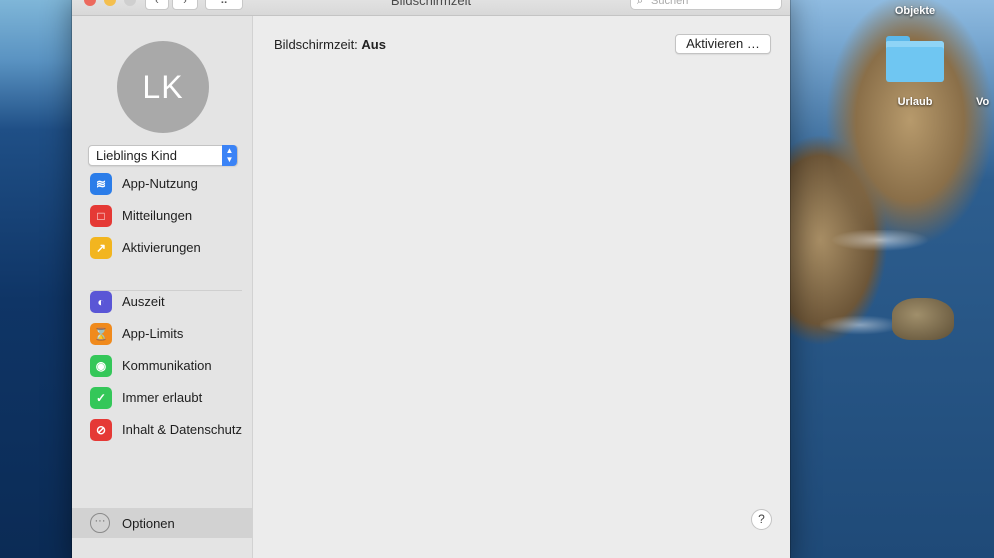 This screenshot has height=558, width=994. I want to click on sidebar-item-always-allowed: ✓ Immer erlaubt, so click(168, 398).